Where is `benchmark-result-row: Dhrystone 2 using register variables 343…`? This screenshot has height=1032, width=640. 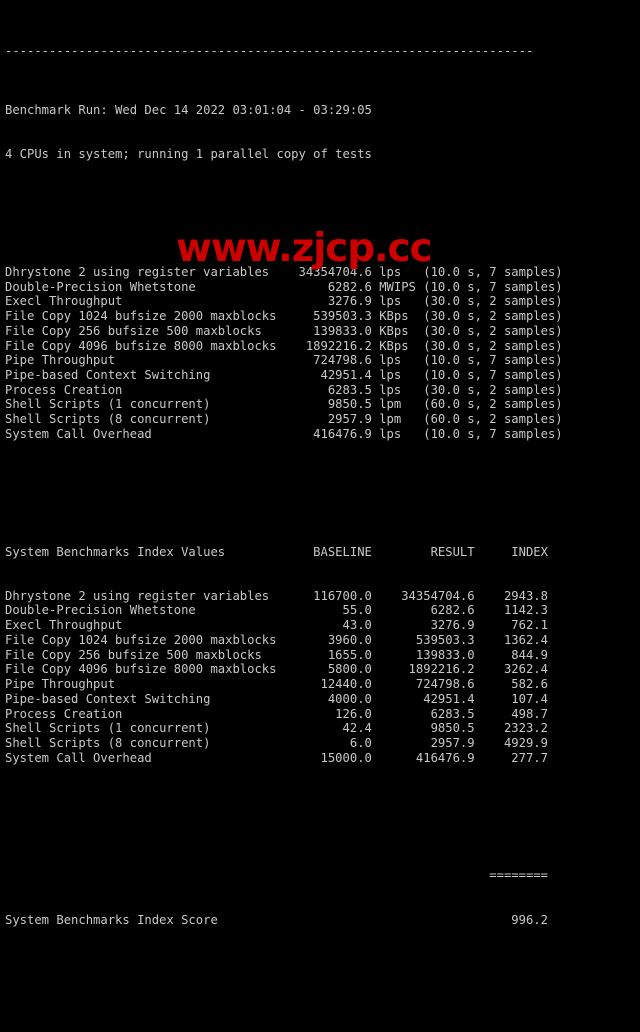
benchmark-result-row: Dhrystone 2 using register variables 343… is located at coordinates (284, 271).